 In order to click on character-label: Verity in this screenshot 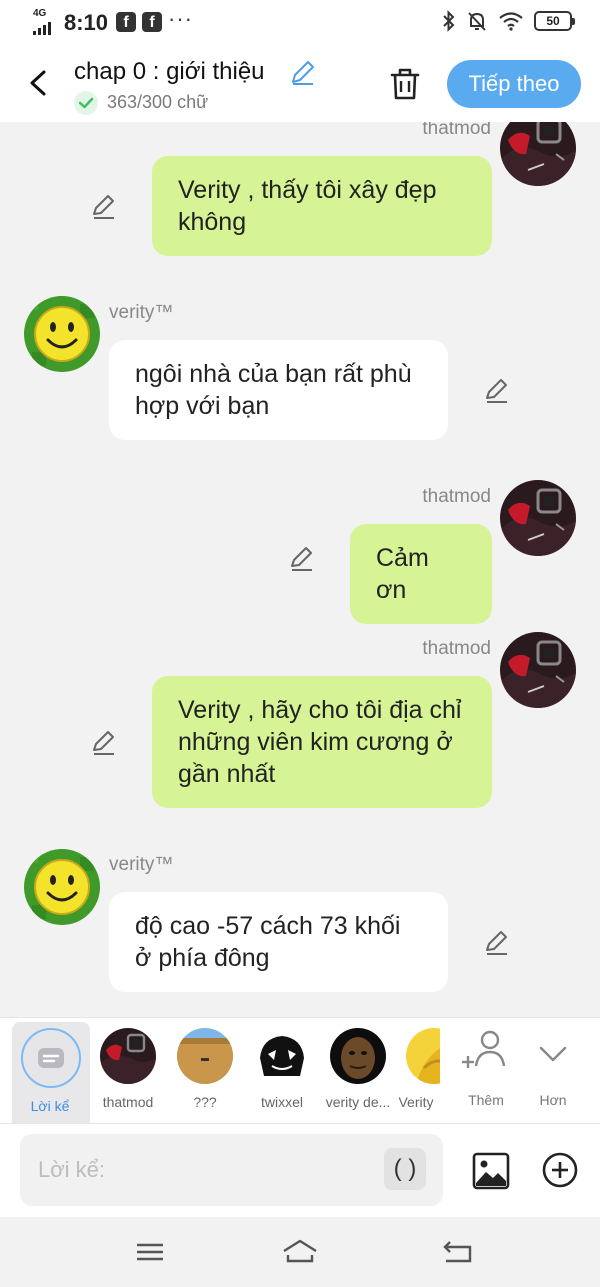, I will do `click(416, 1102)`.